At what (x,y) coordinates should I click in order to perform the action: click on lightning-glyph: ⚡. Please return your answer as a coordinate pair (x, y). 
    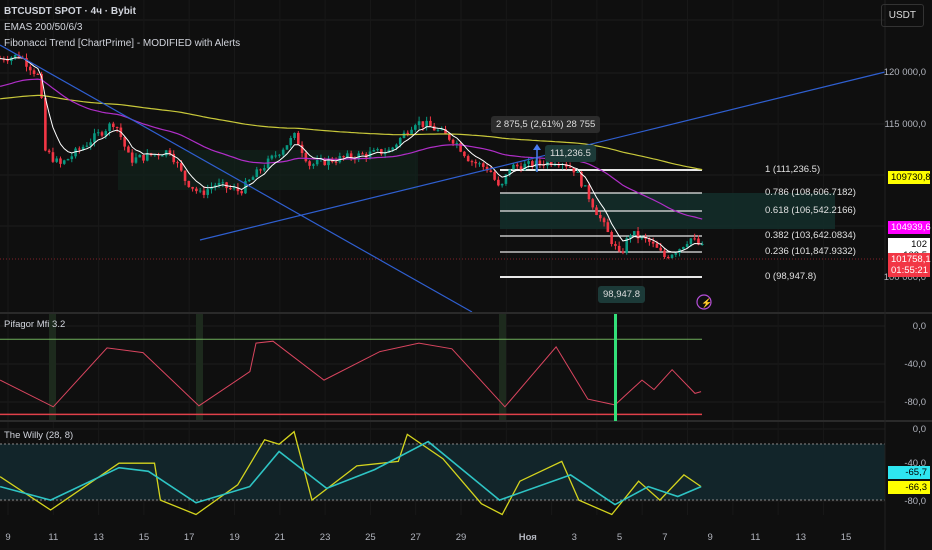
    Looking at the image, I should click on (706, 303).